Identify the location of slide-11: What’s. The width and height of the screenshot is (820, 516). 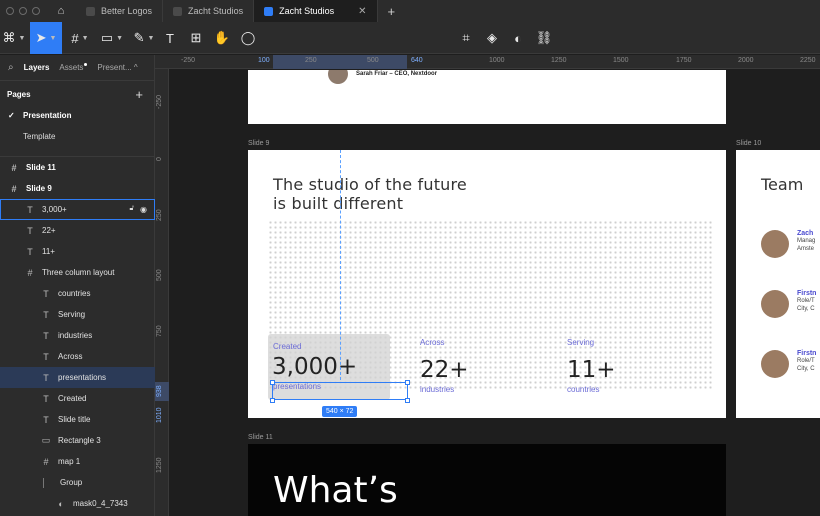
(487, 480).